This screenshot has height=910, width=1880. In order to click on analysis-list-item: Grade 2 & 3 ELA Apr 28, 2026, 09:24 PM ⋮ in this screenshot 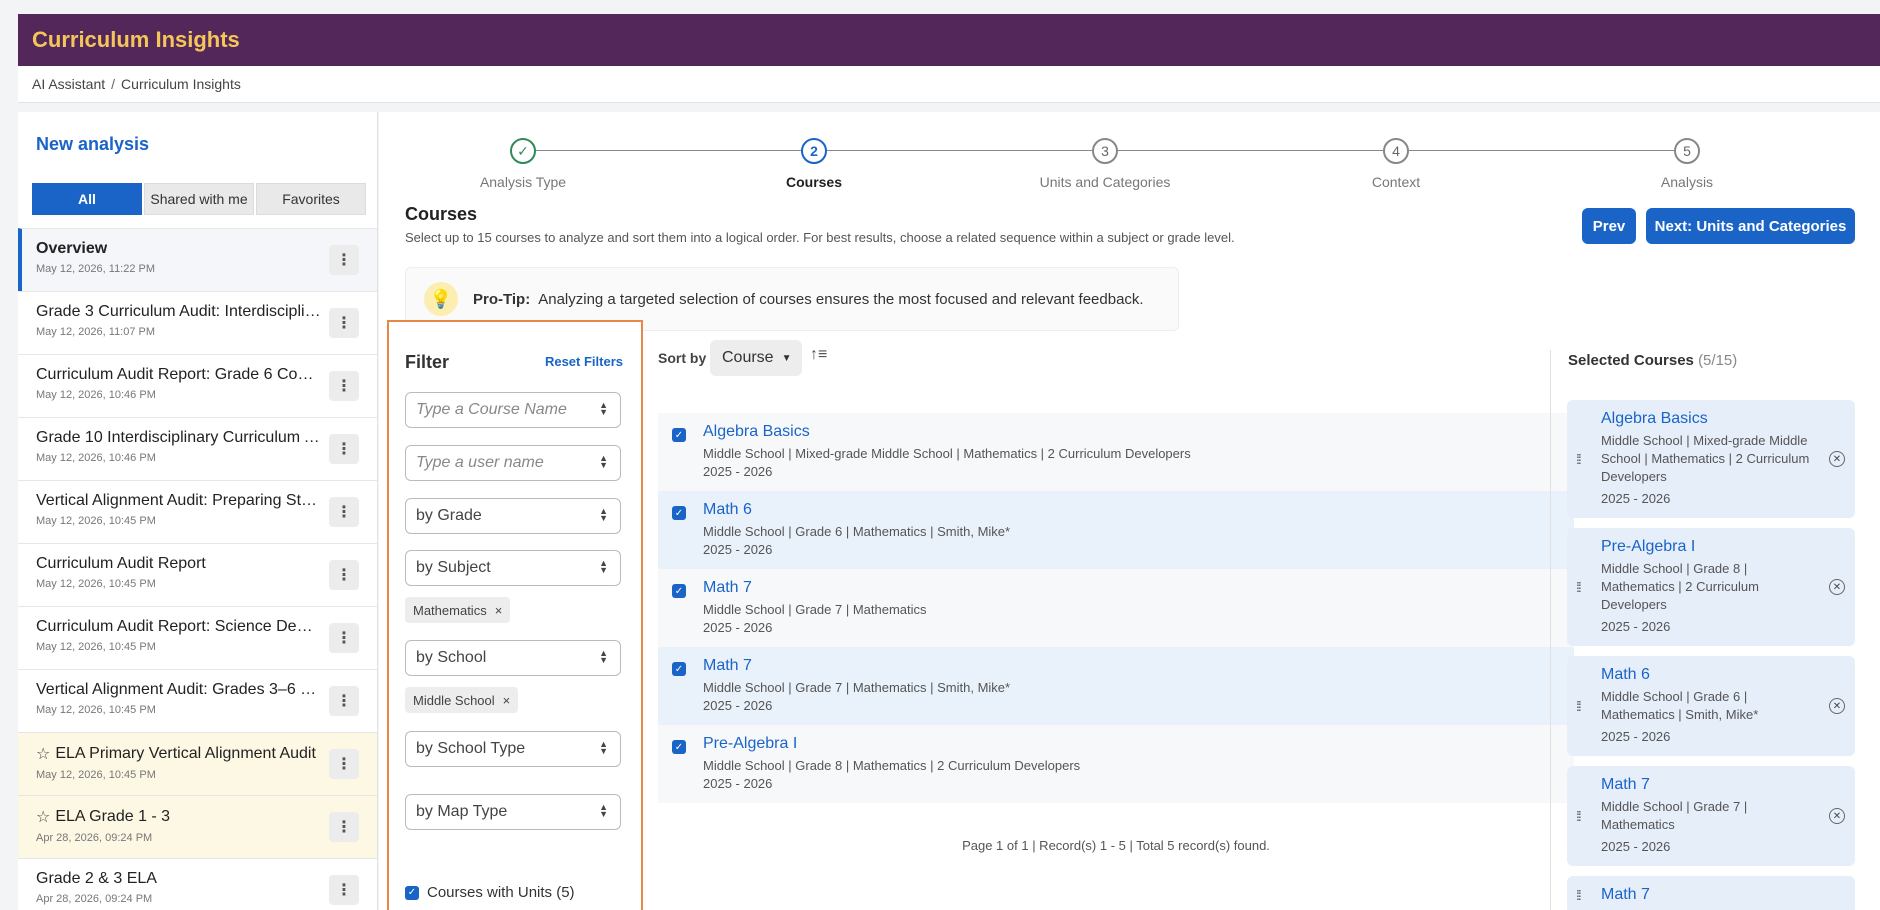, I will do `click(197, 884)`.